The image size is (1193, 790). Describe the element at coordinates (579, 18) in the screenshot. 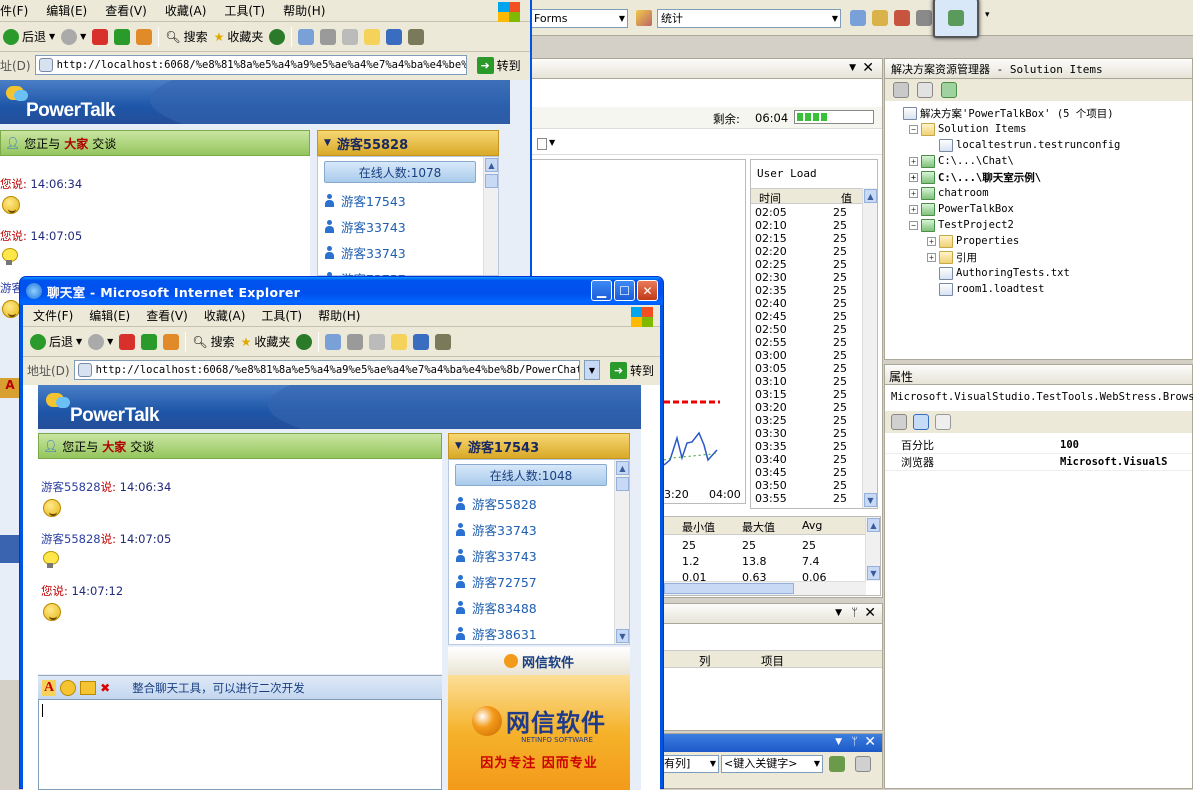

I see `forms-combo: Forms ▼` at that location.